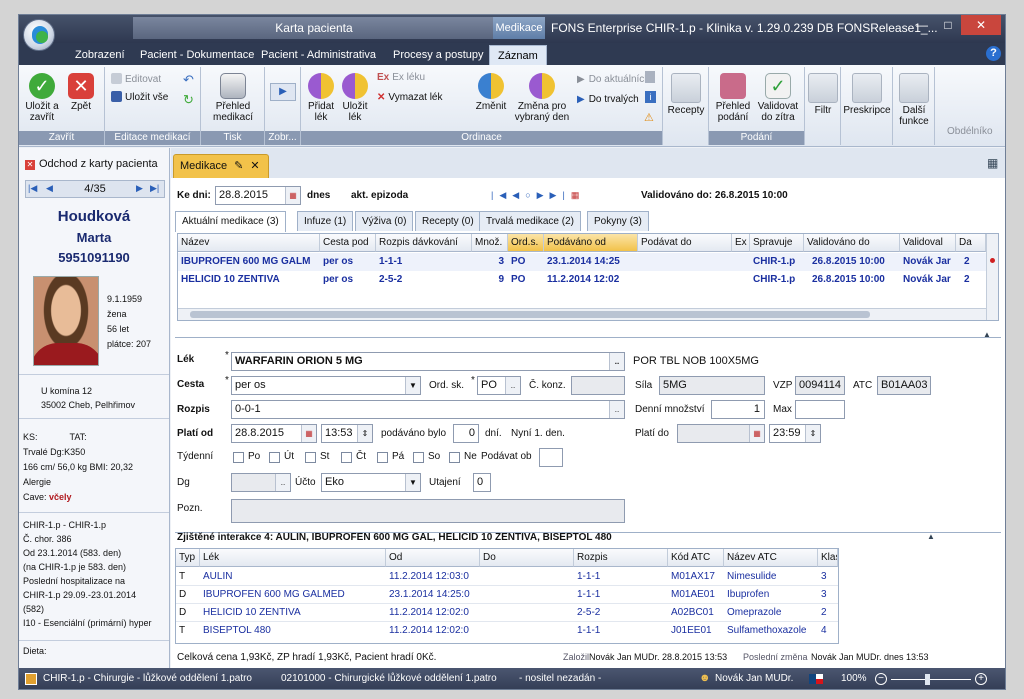 The height and width of the screenshot is (699, 1024). I want to click on preskripce-button: Preskripce, so click(867, 94).